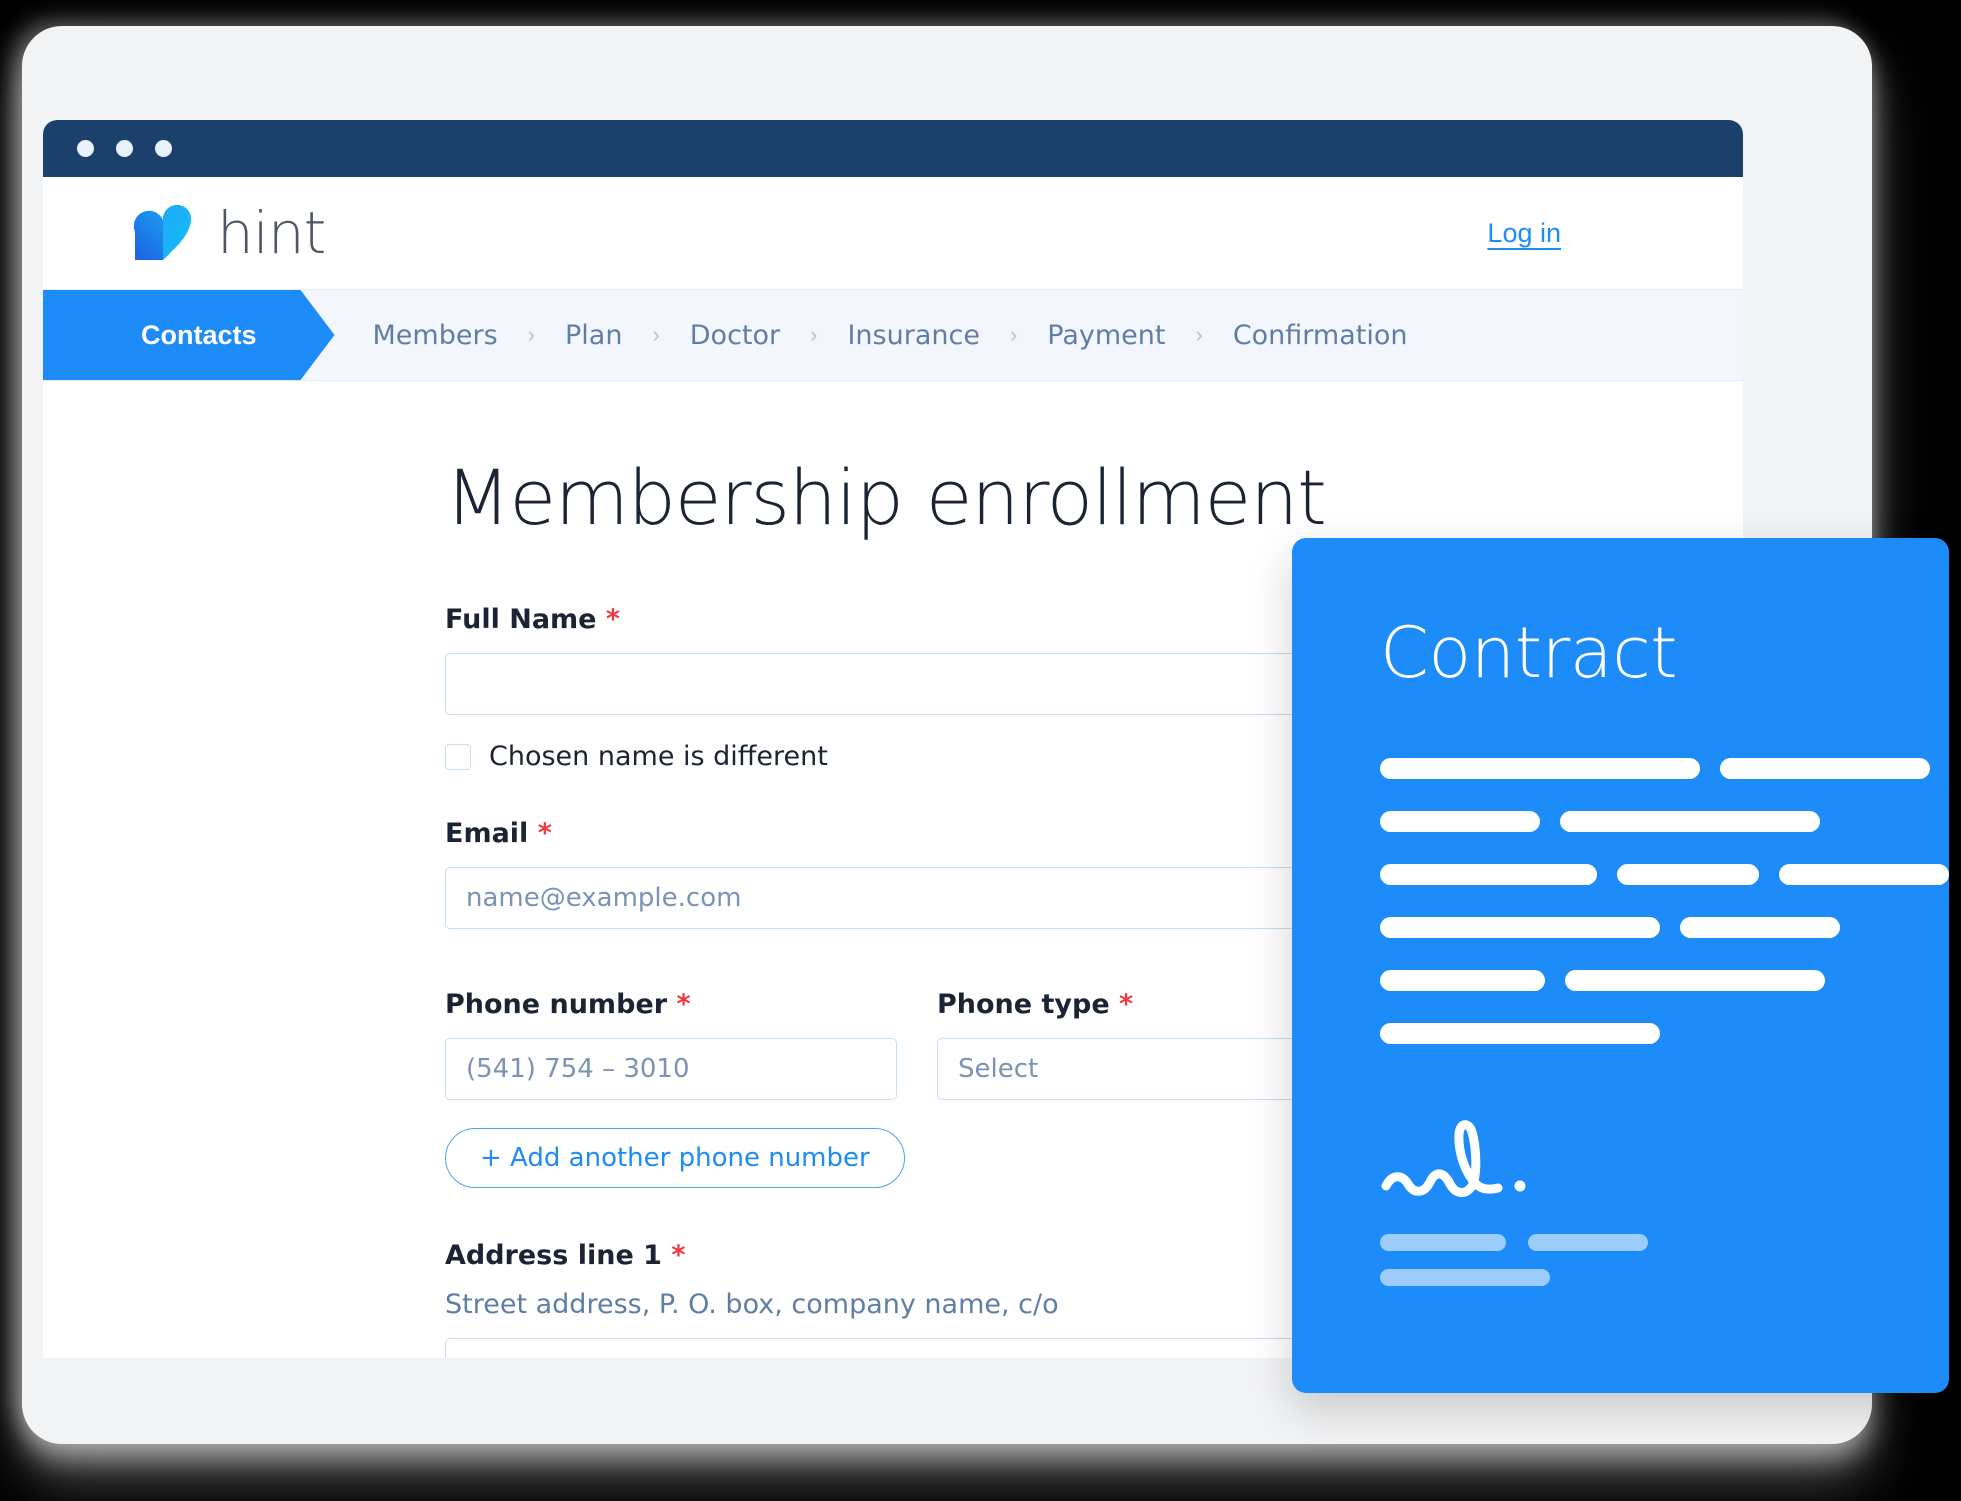  I want to click on step-confirmation: Confirmation, so click(1320, 335).